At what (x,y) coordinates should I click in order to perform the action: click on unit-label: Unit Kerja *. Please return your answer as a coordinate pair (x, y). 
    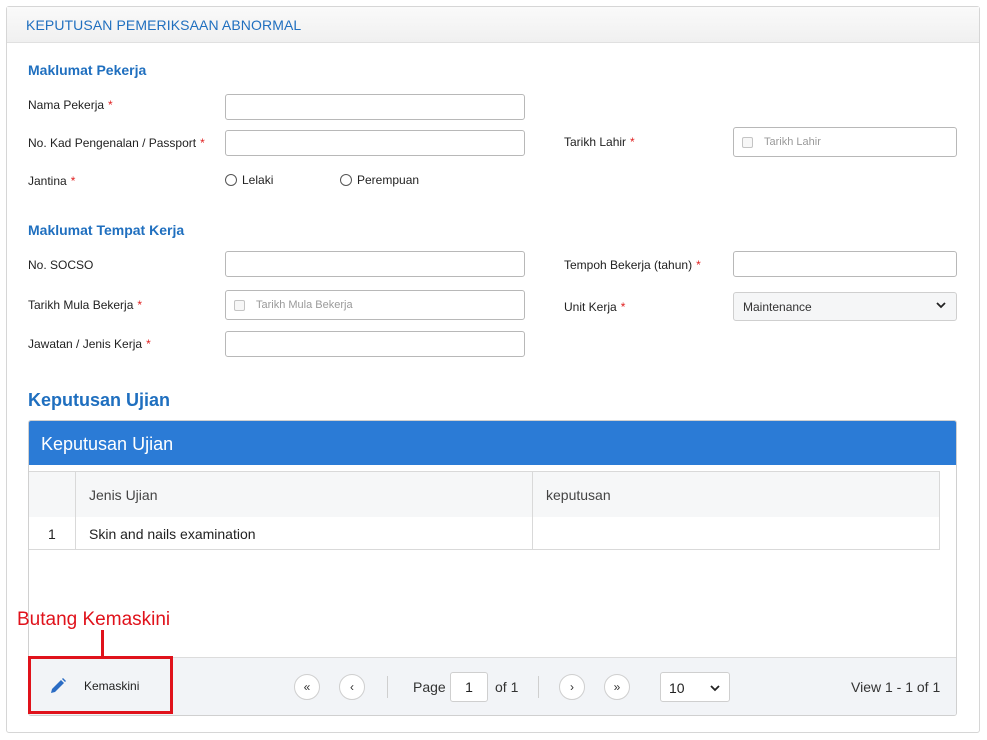
    Looking at the image, I should click on (595, 307).